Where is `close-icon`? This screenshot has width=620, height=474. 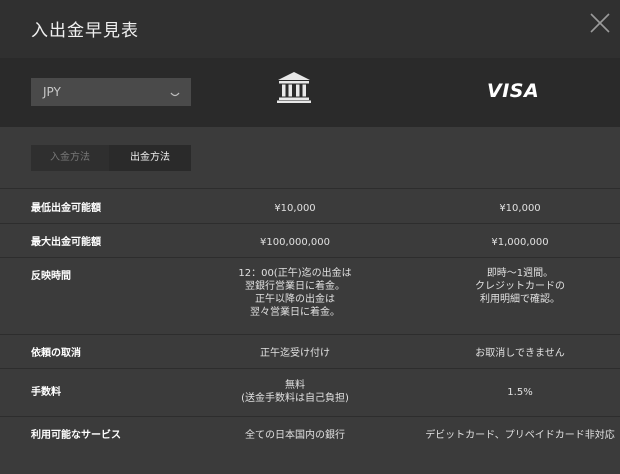
close-icon is located at coordinates (600, 23).